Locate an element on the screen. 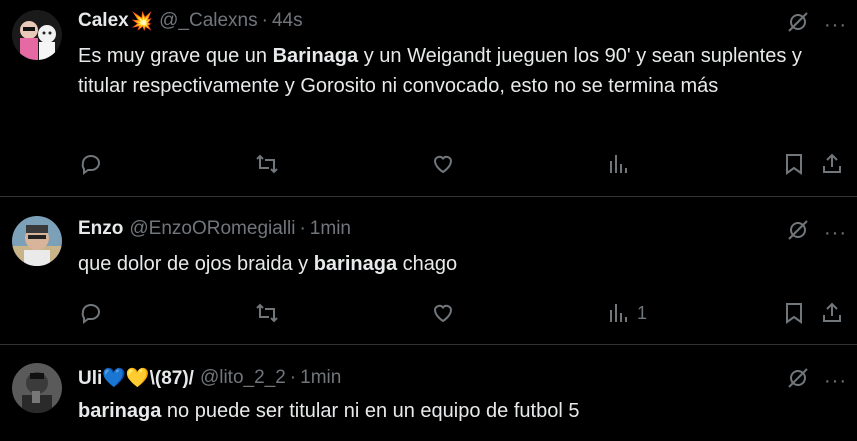 The height and width of the screenshot is (441, 857). tweet-header: Uli💙💛\(87)/ @lito_2_2 · 1min is located at coordinates (209, 378).